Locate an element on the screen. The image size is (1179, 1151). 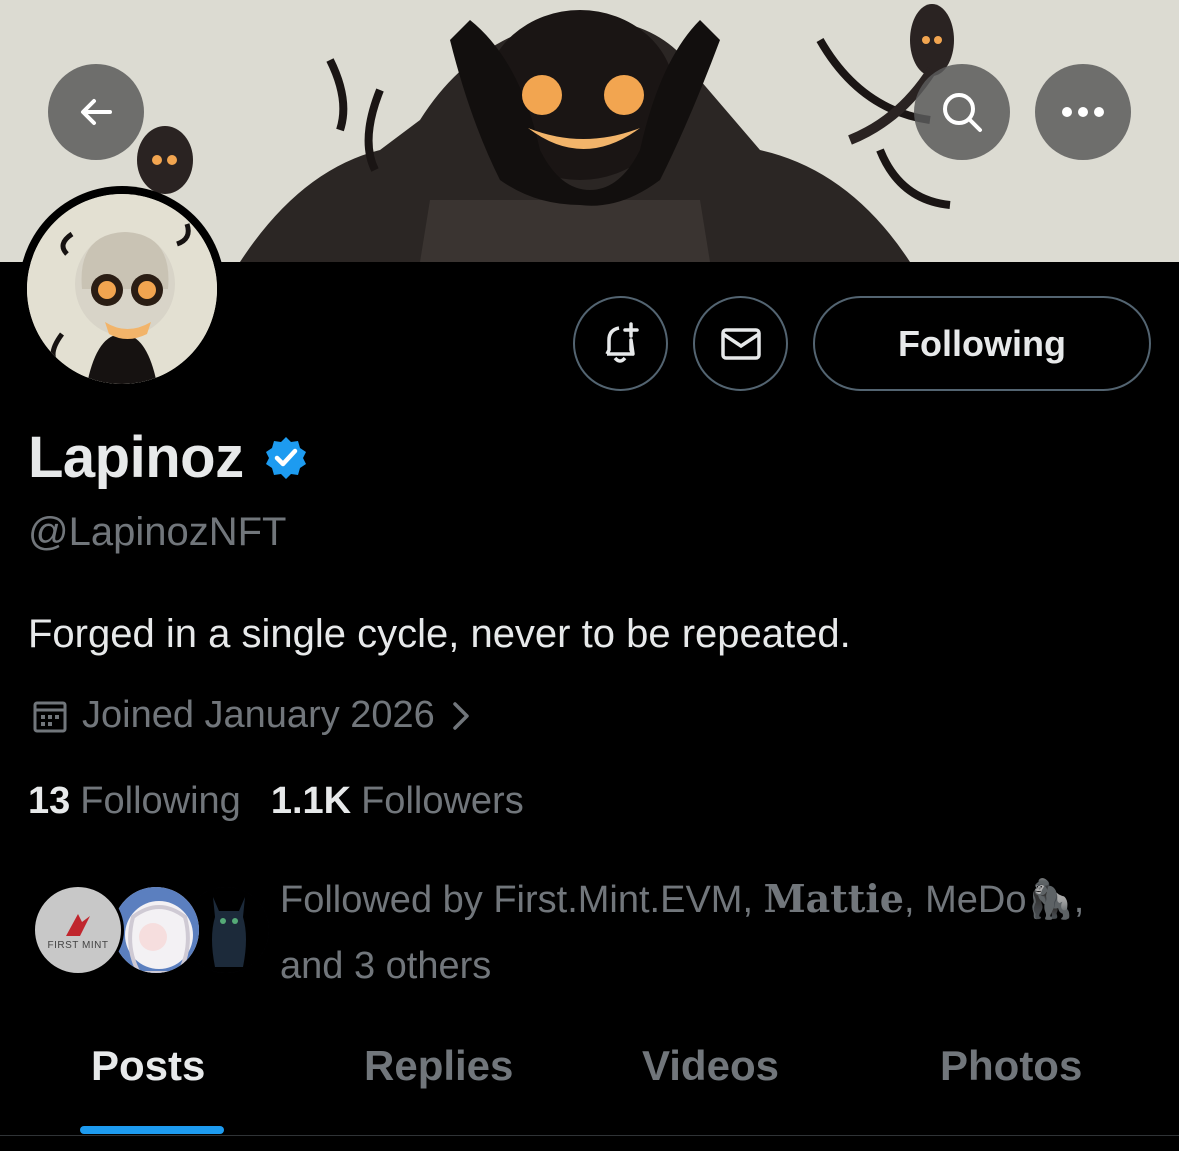
followers-count: 1.1K is located at coordinates (311, 801).